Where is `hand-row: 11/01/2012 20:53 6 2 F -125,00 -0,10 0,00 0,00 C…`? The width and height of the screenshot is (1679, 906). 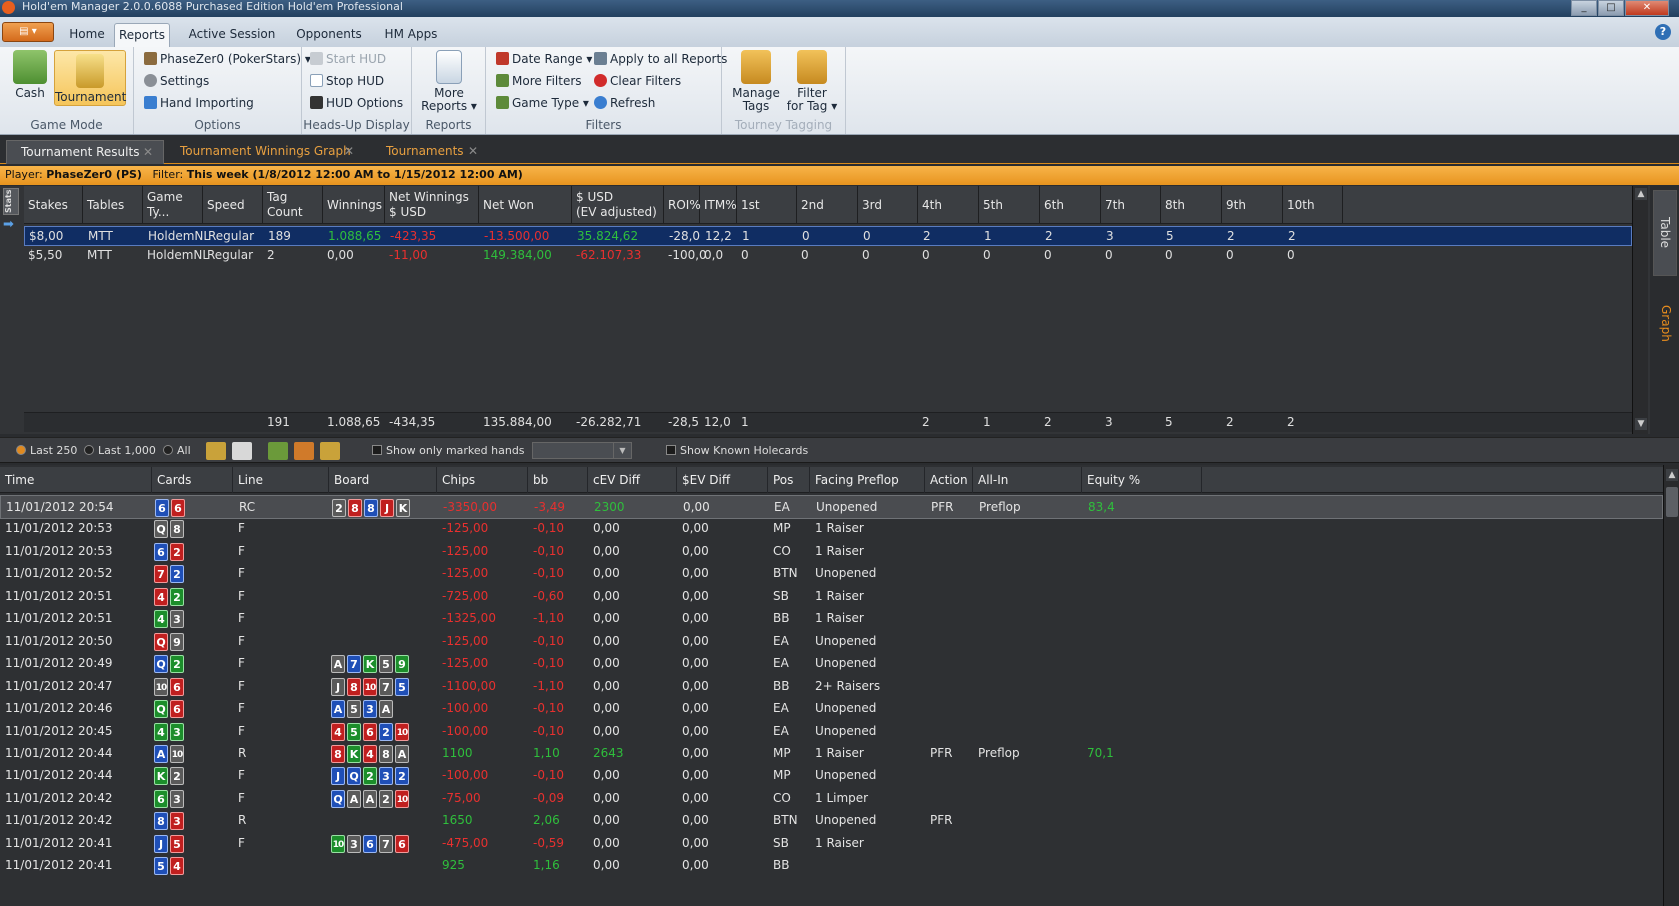 hand-row: 11/01/2012 20:53 6 2 F -125,00 -0,10 0,00 0,00 C… is located at coordinates (831, 552).